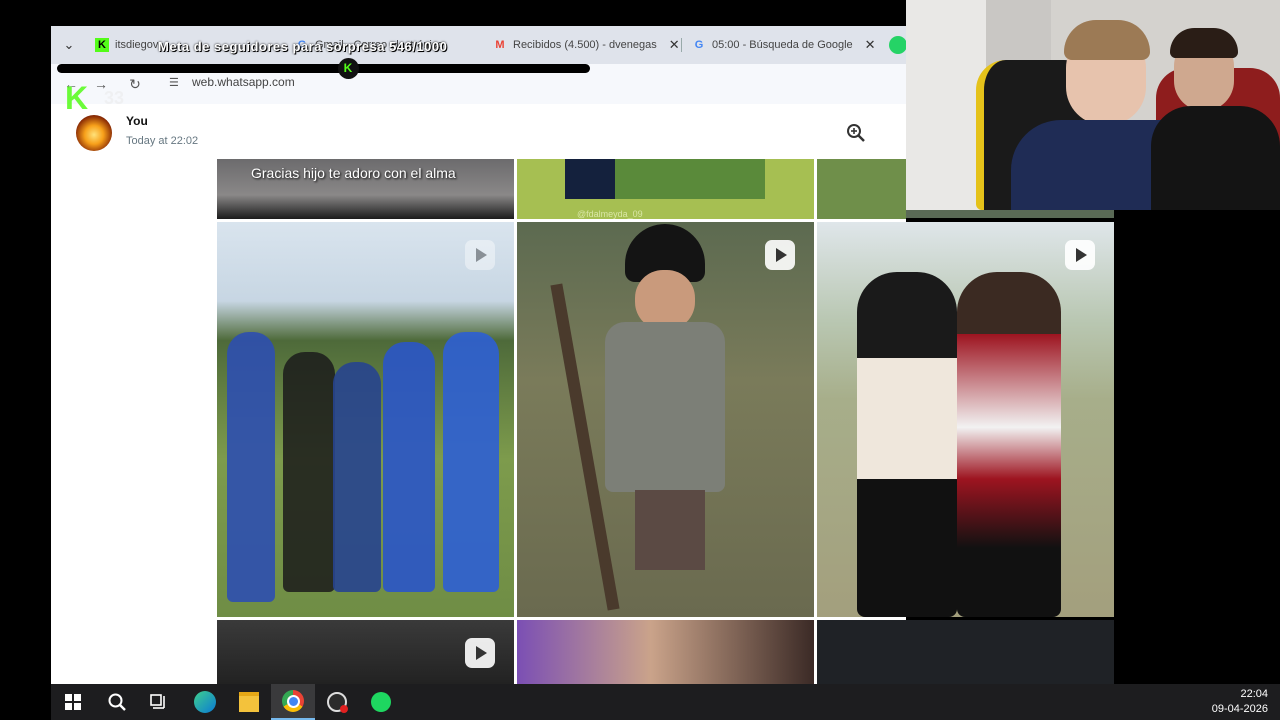  I want to click on tab-search-chevron-icon: ⌄, so click(69, 45).